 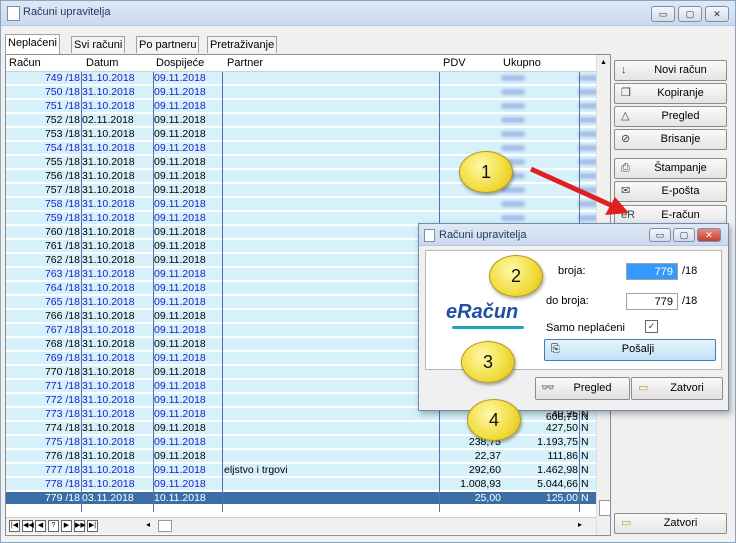 What do you see at coordinates (516, 276) in the screenshot?
I see `callout-2: 2` at bounding box center [516, 276].